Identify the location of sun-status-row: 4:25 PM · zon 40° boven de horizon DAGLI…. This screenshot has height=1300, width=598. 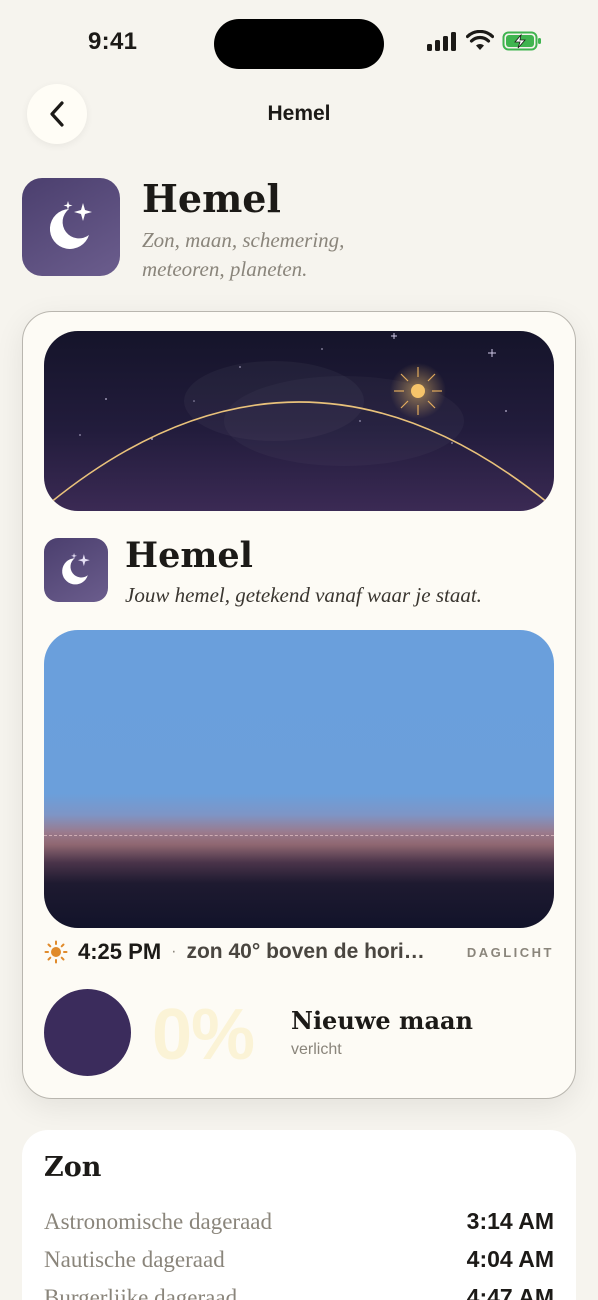
(299, 952).